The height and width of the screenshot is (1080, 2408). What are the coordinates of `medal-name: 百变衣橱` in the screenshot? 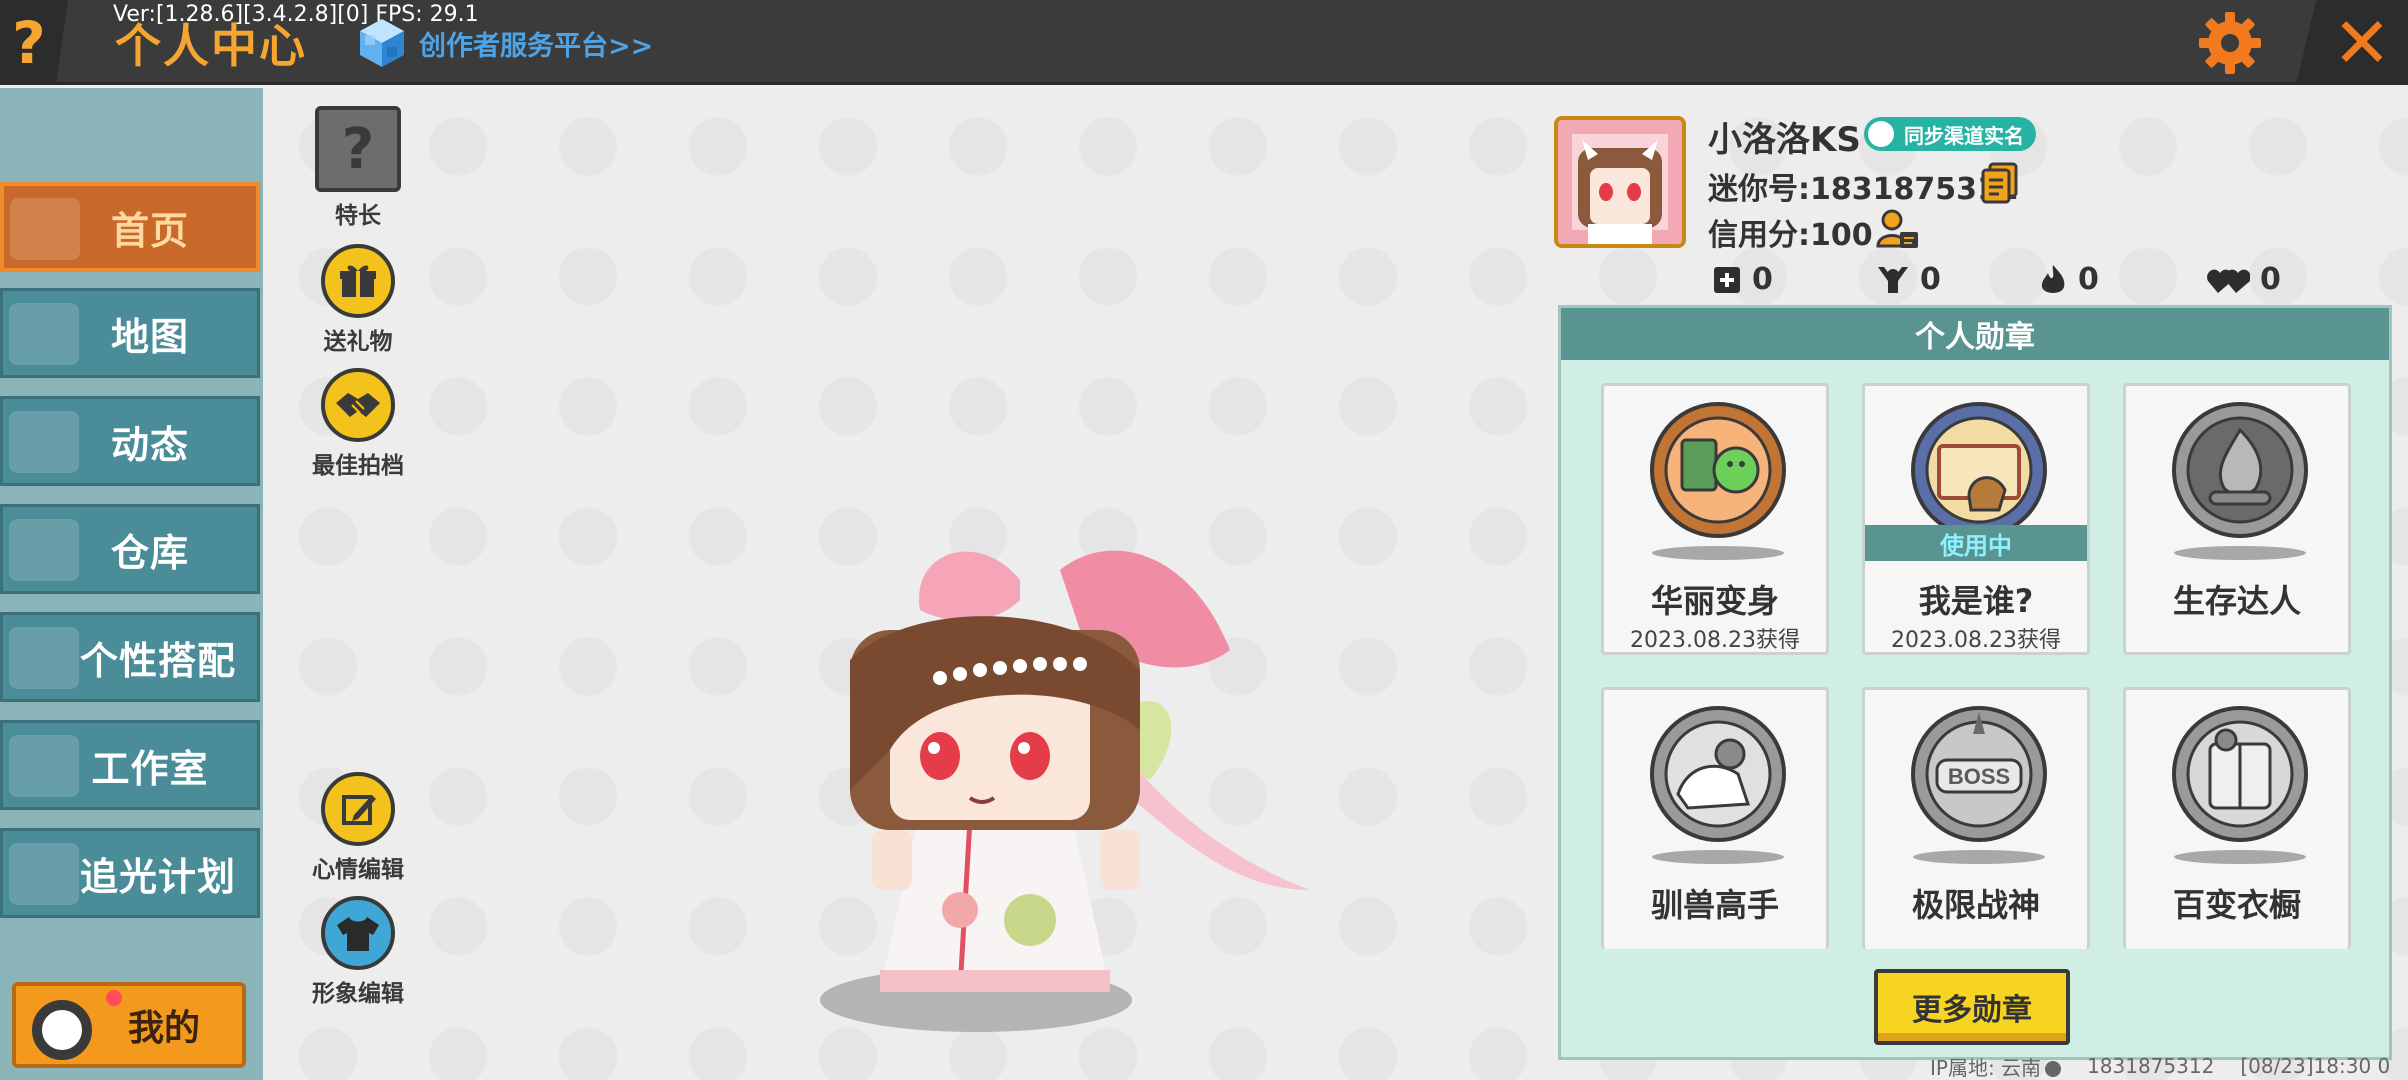 It's located at (2236, 905).